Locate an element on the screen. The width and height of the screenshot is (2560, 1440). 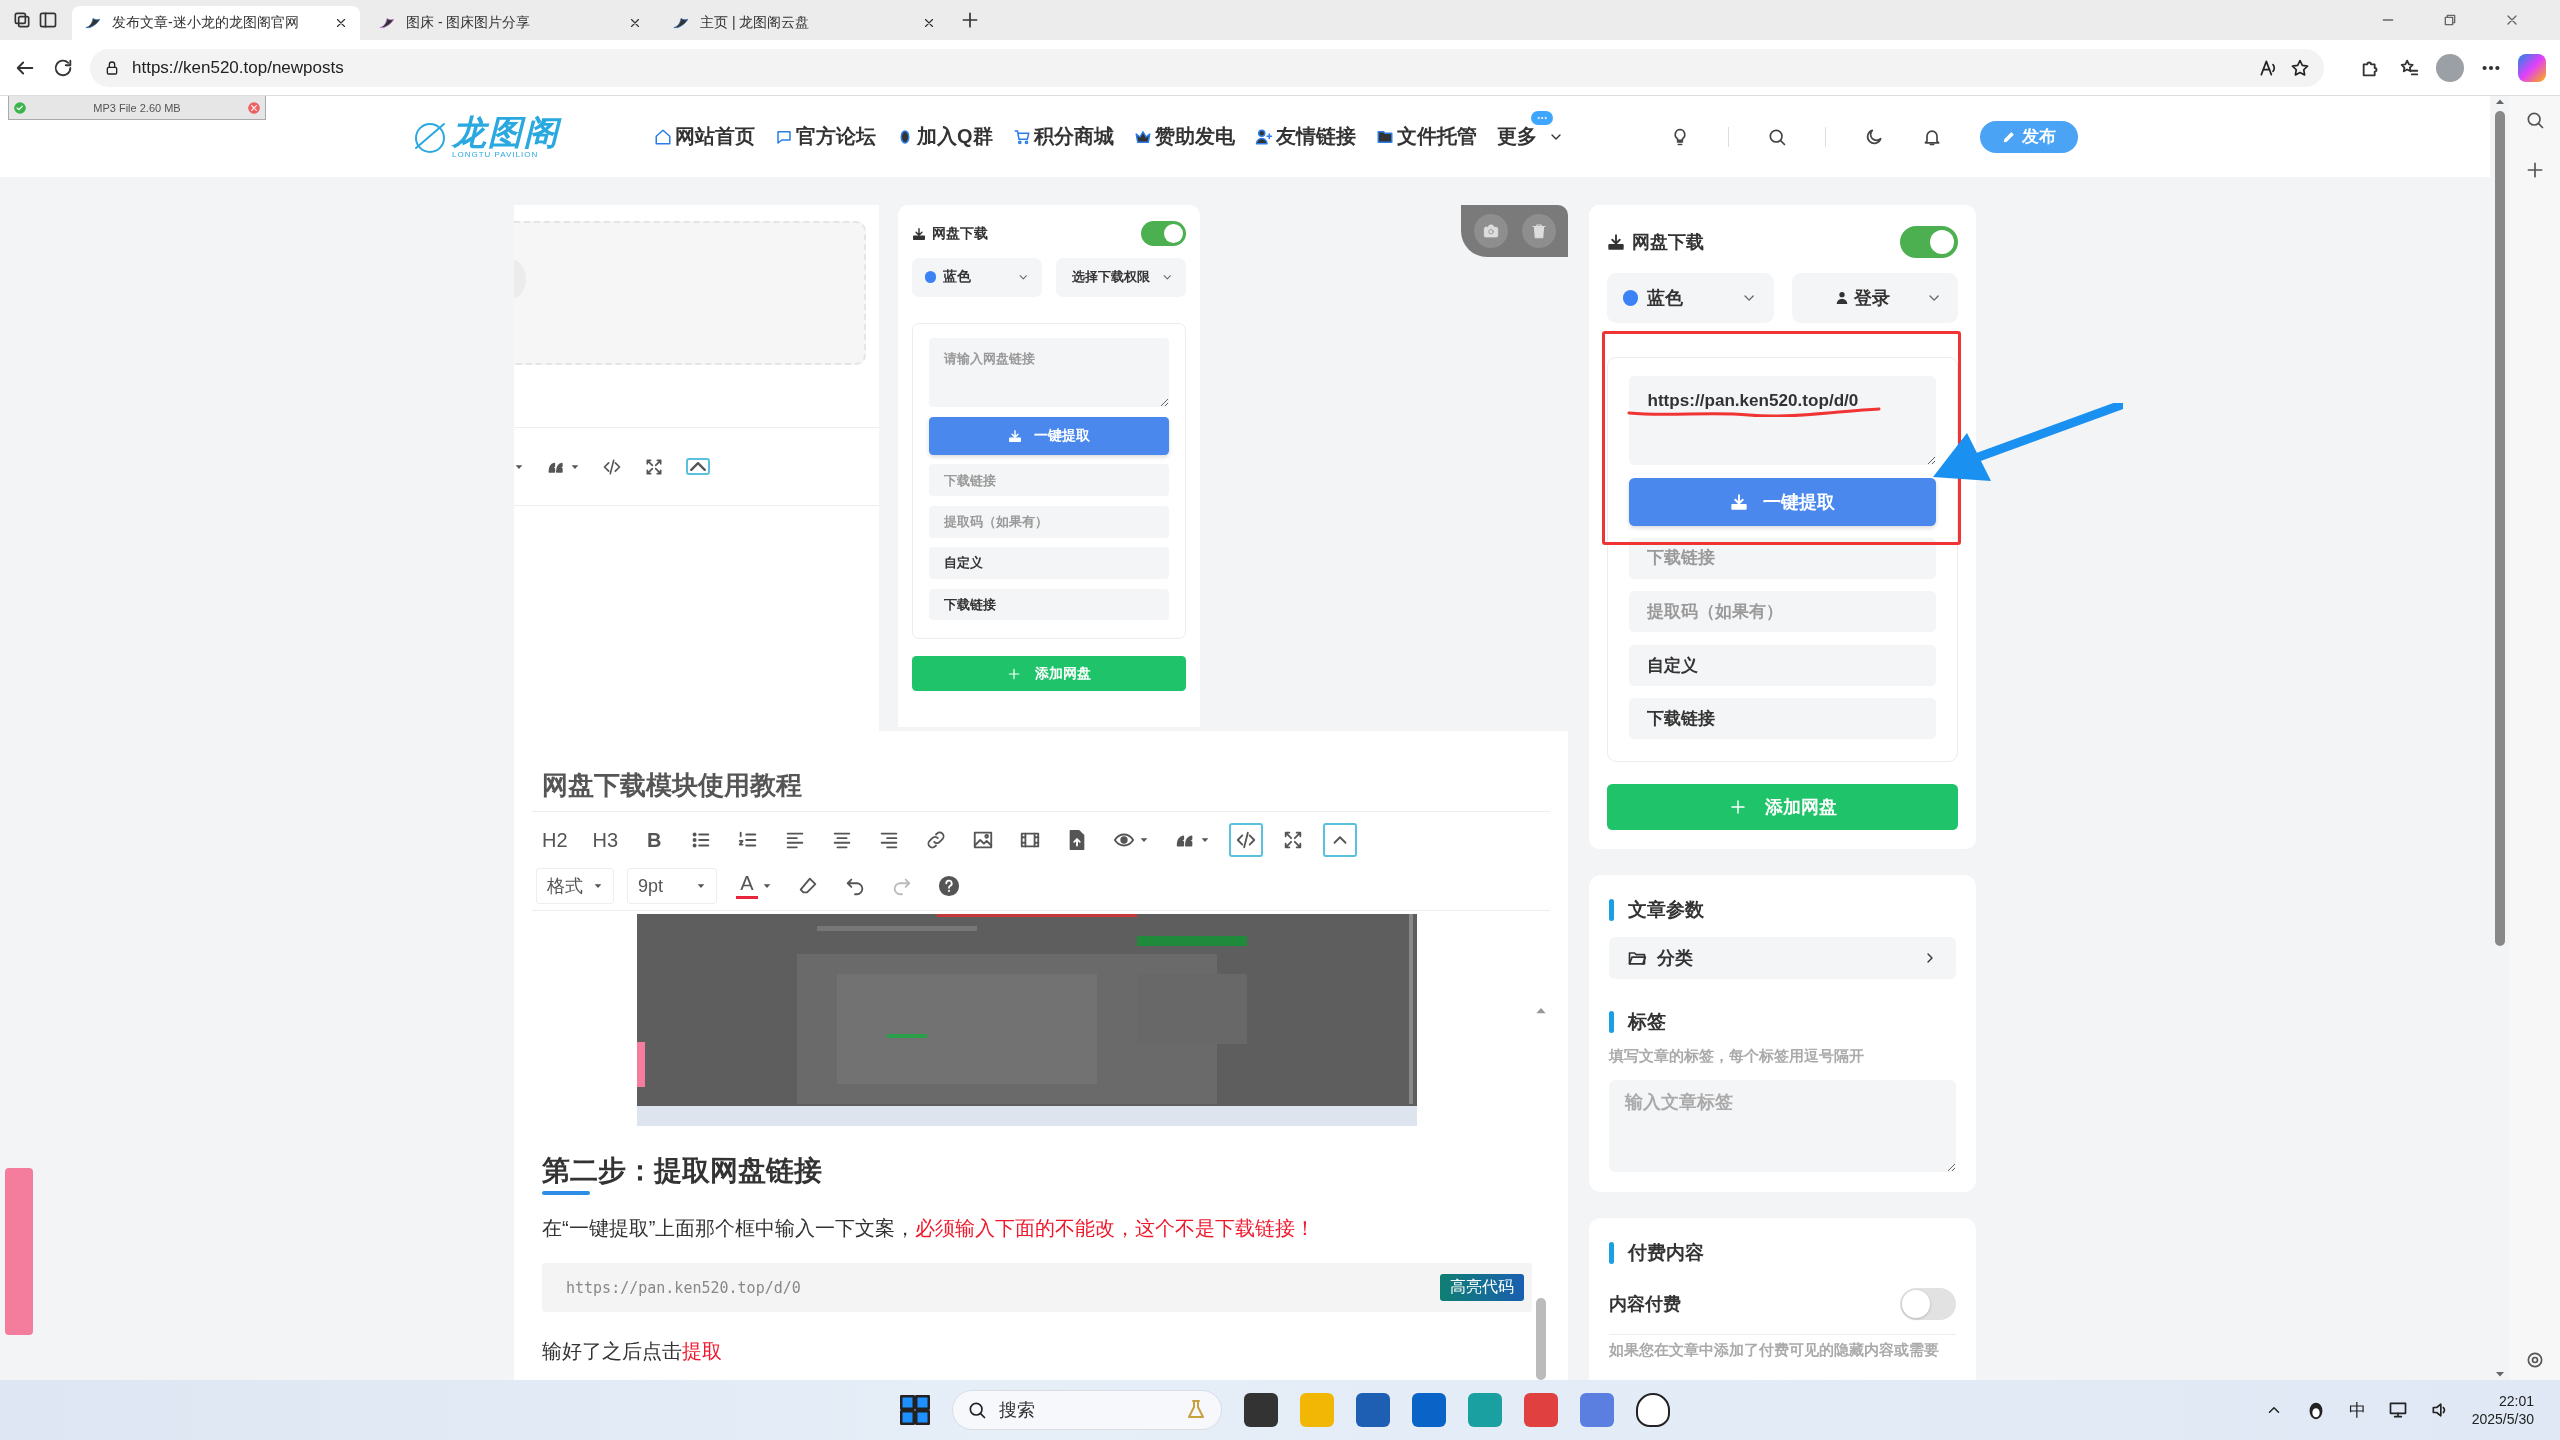
toolbar-button: B is located at coordinates (654, 840).